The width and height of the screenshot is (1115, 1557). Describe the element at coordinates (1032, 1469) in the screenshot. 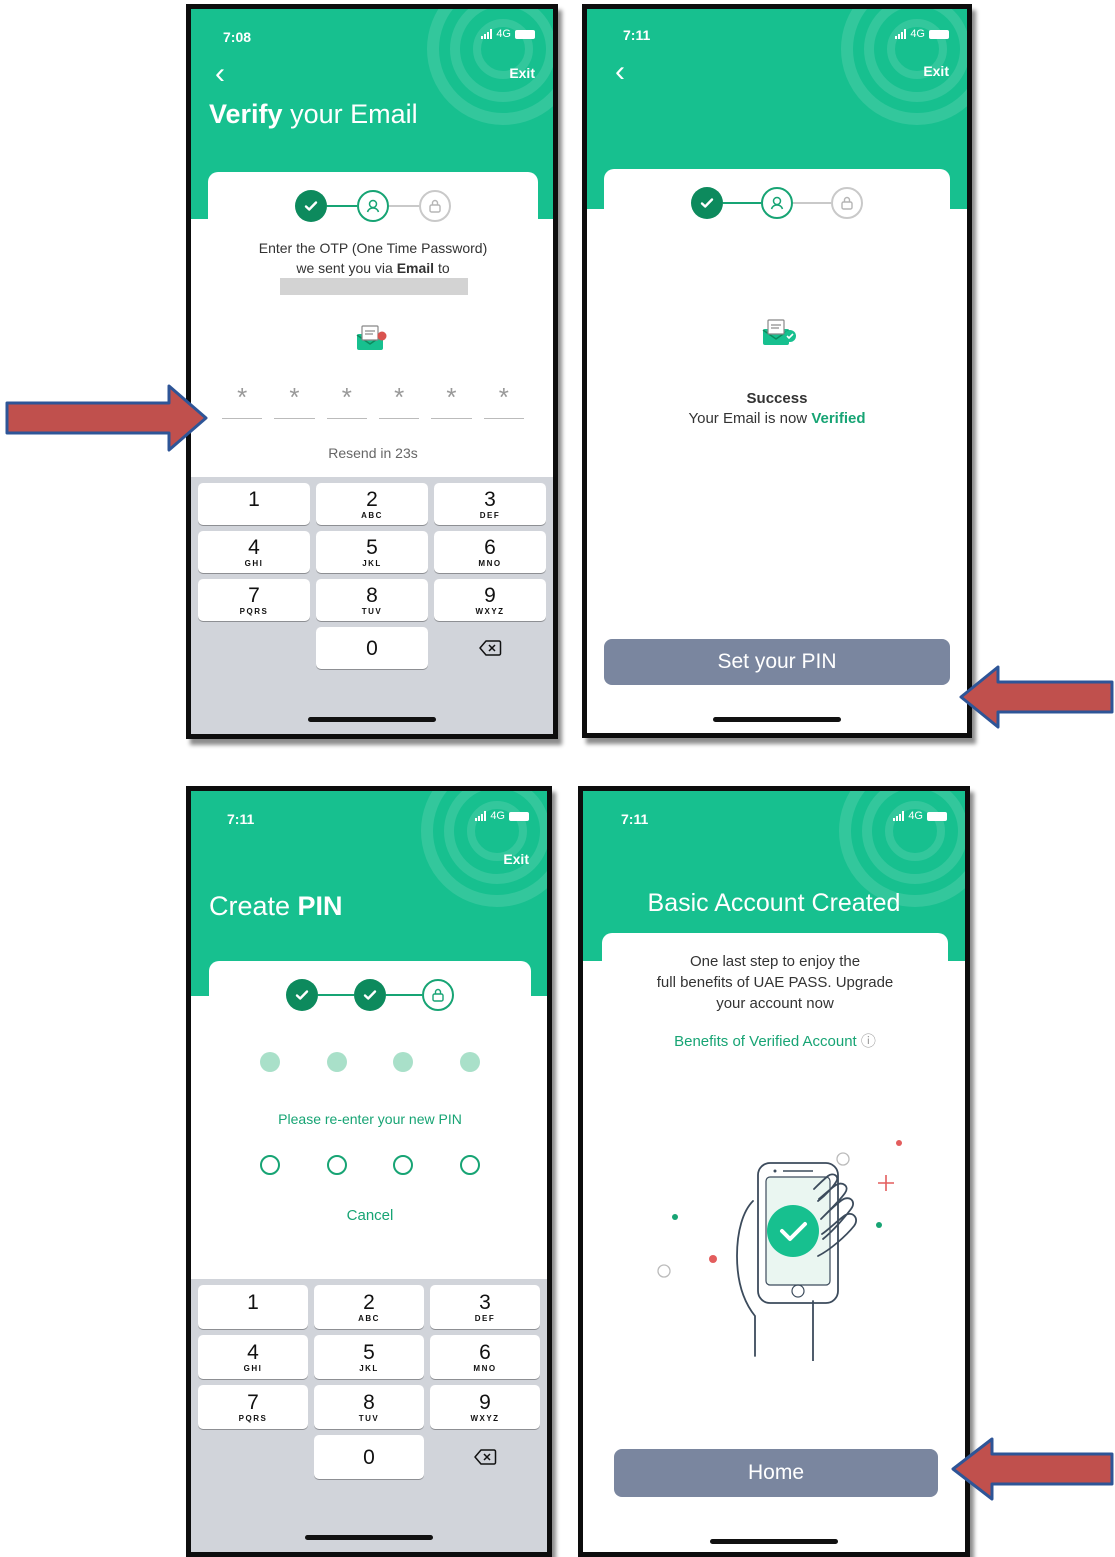

I see `annotation-arrow-left-icon` at that location.